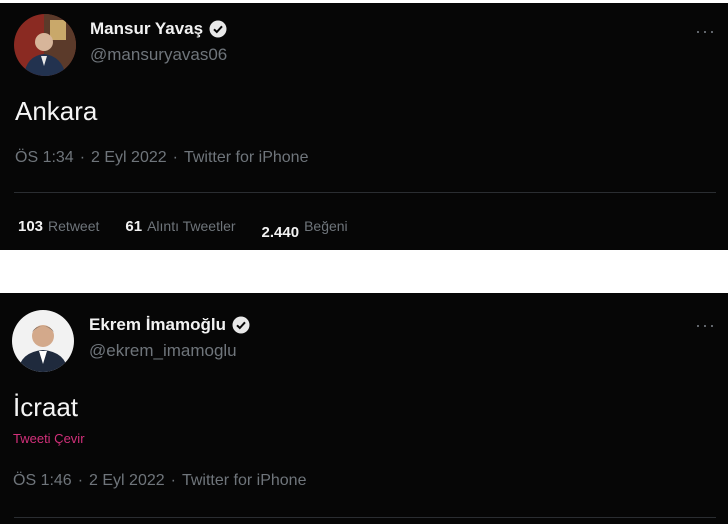 Image resolution: width=728 pixels, height=524 pixels. I want to click on display-name: Mansur Yavaş, so click(146, 29).